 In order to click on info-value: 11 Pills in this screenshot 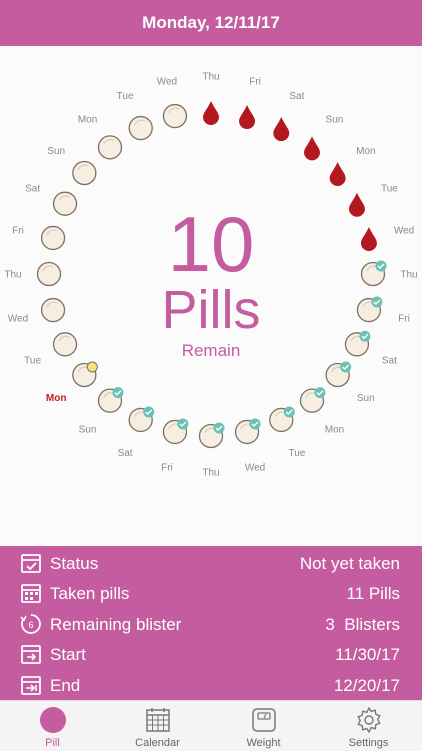, I will do `click(373, 593)`.